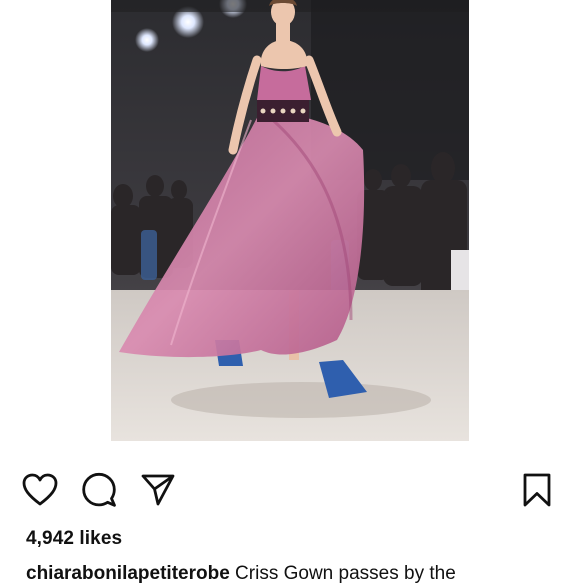 The height and width of the screenshot is (585, 580). I want to click on bookmark-icon, so click(537, 490).